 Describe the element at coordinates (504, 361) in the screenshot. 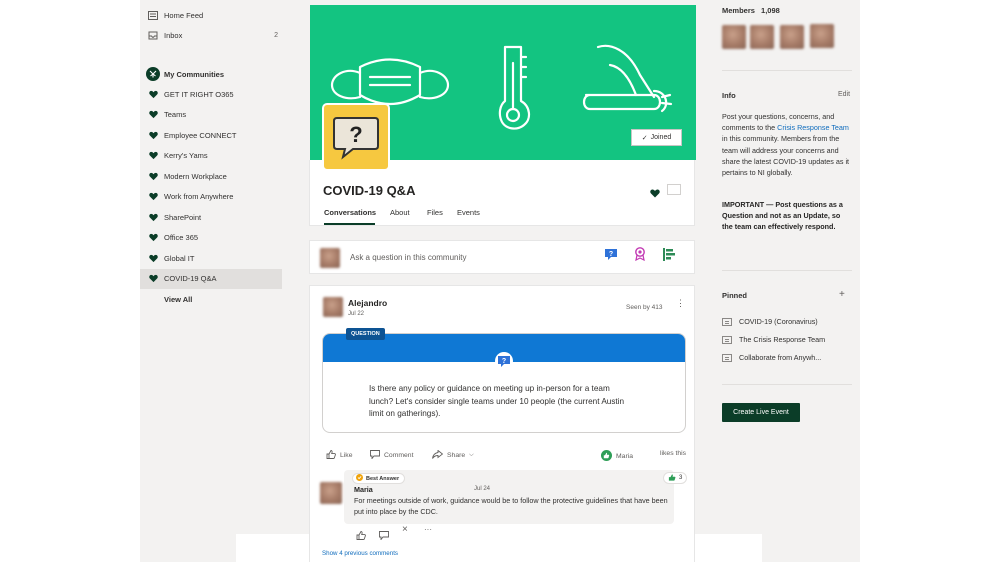

I see `question-badge-icon: ?` at that location.